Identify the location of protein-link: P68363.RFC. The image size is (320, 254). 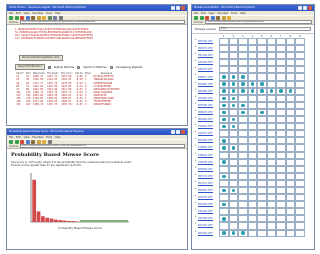
(208, 190).